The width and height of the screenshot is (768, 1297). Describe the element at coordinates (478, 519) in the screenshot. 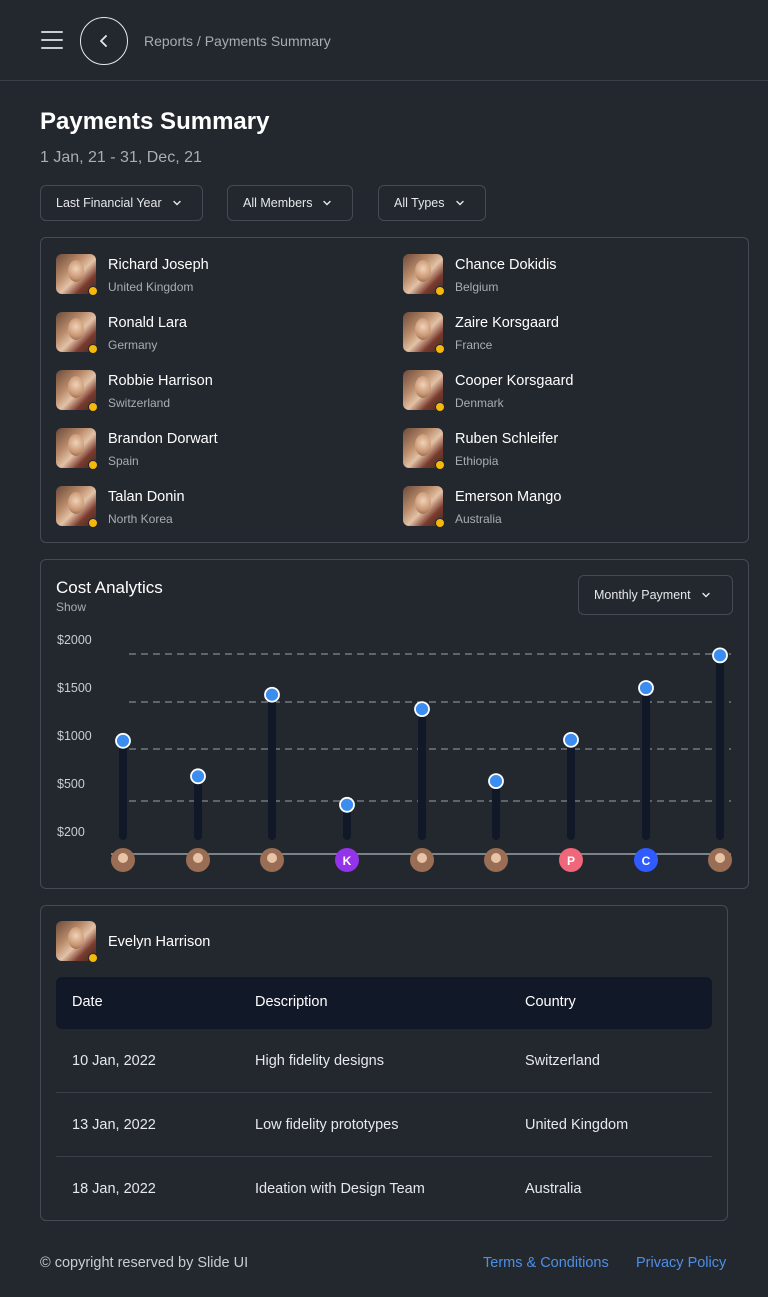

I see `member-country: Australia` at that location.